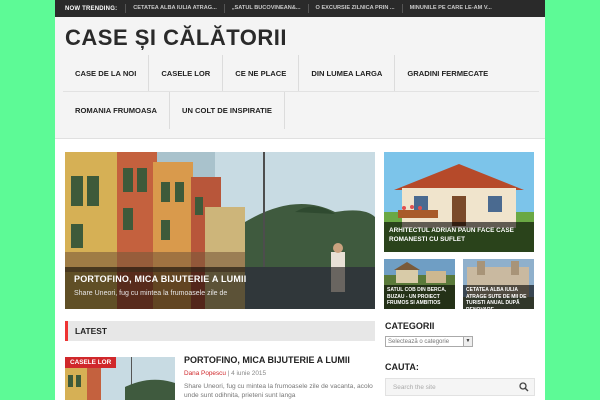 Image resolution: width=600 pixels, height=400 pixels. What do you see at coordinates (524, 387) in the screenshot?
I see `search-icon` at bounding box center [524, 387].